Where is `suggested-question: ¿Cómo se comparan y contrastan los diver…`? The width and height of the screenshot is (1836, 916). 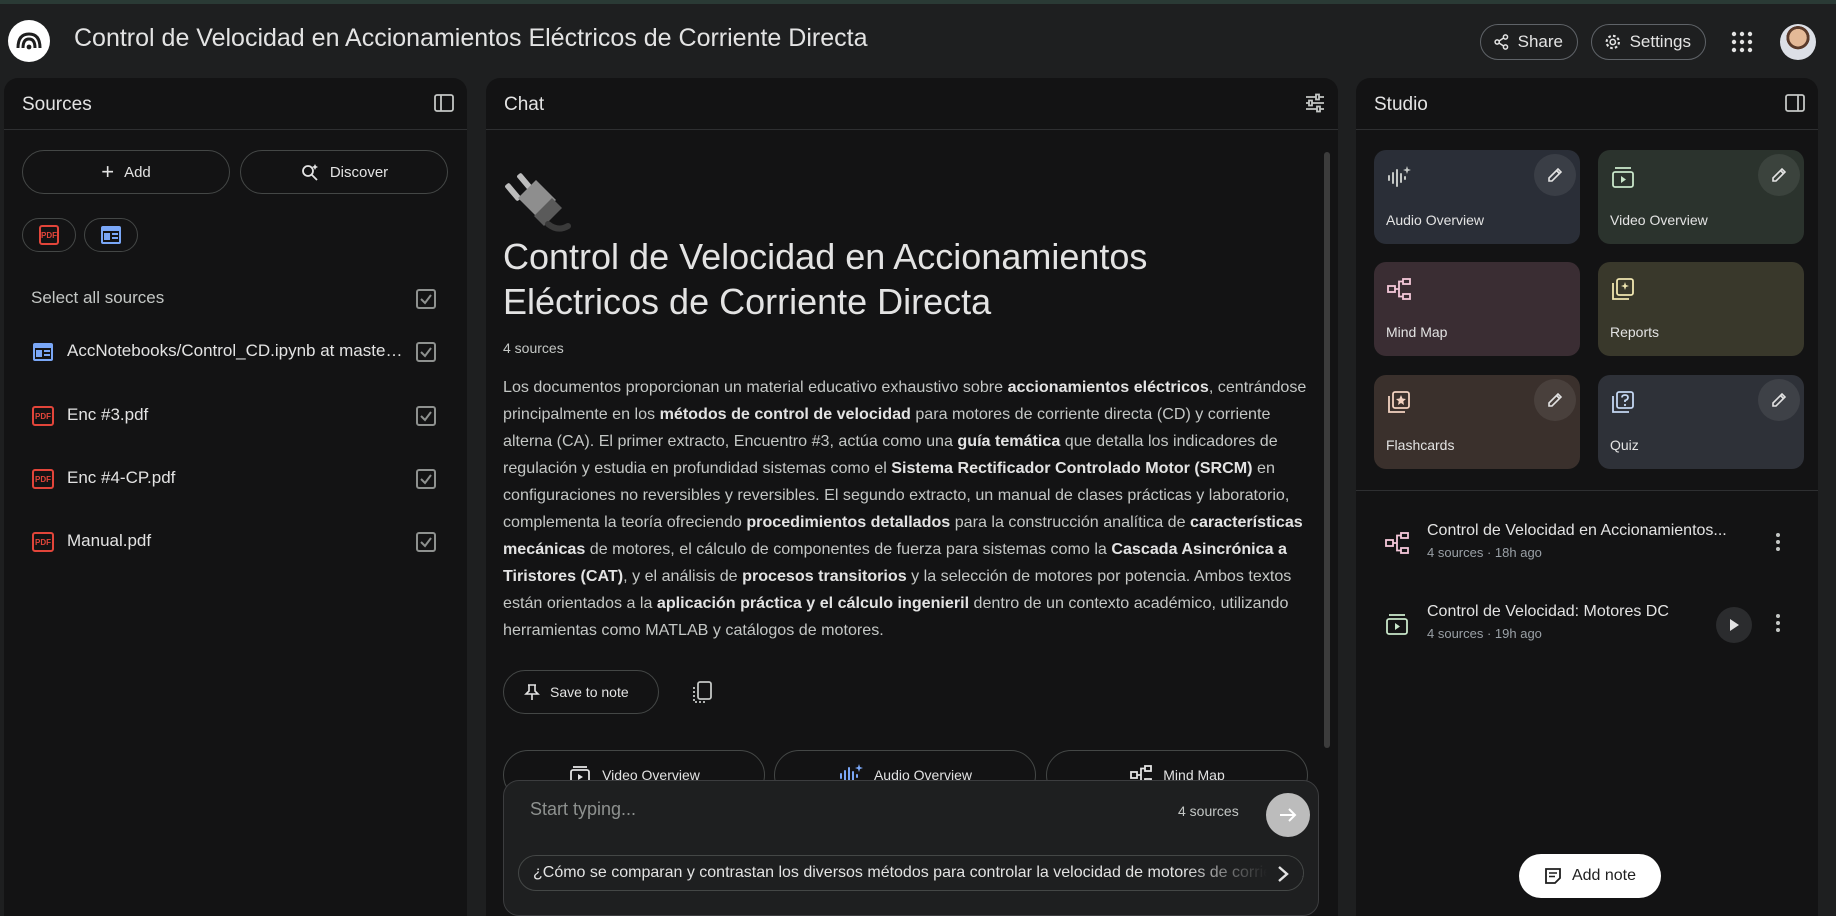 suggested-question: ¿Cómo se comparan y contrastan los diver… is located at coordinates (911, 873).